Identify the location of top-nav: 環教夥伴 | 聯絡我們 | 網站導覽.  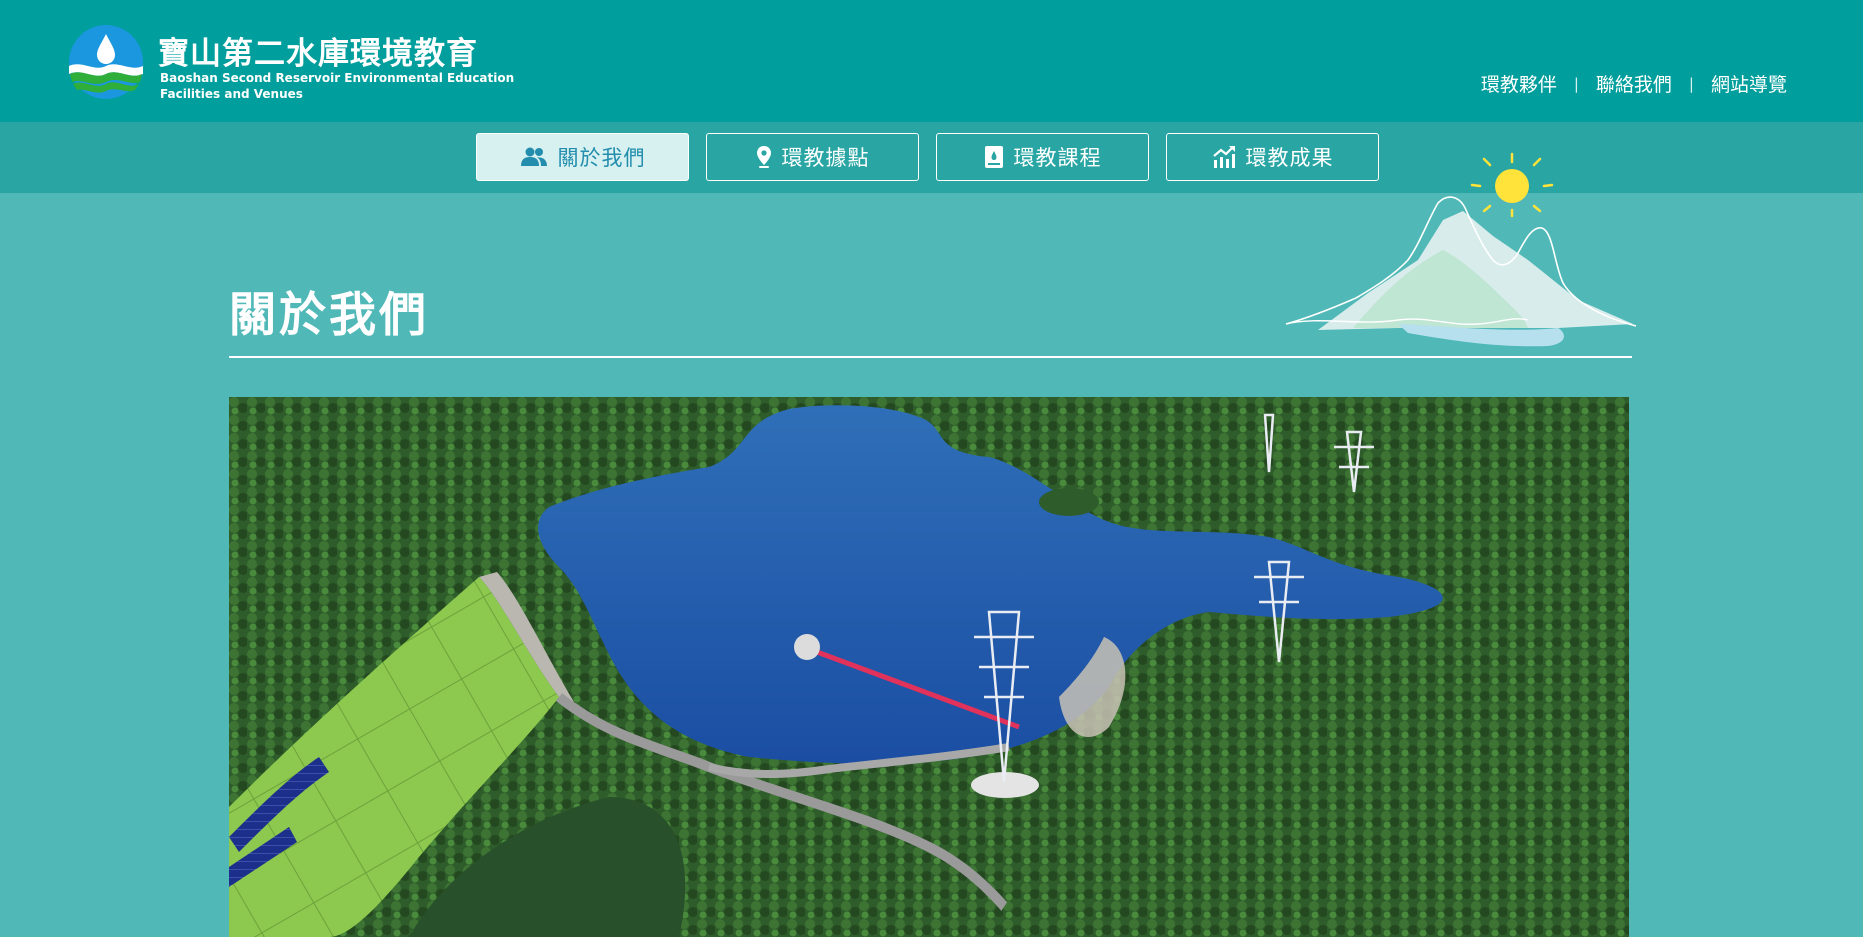
(1634, 83).